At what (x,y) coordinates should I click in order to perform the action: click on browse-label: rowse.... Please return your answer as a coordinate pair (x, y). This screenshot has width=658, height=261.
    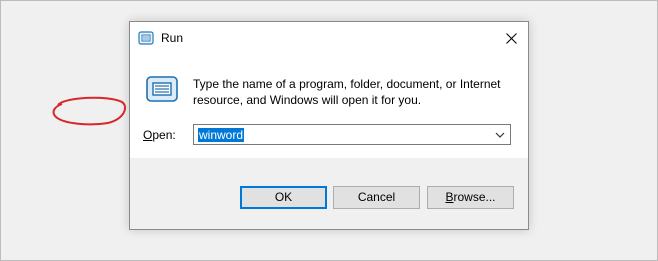
    Looking at the image, I should click on (474, 197).